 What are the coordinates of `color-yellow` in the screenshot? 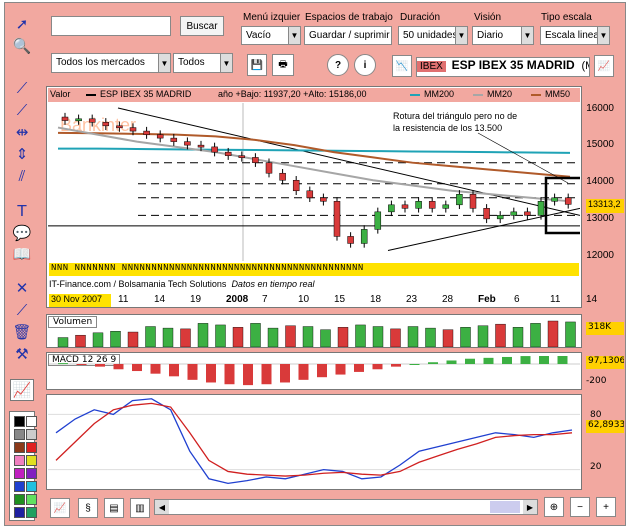 It's located at (31, 460).